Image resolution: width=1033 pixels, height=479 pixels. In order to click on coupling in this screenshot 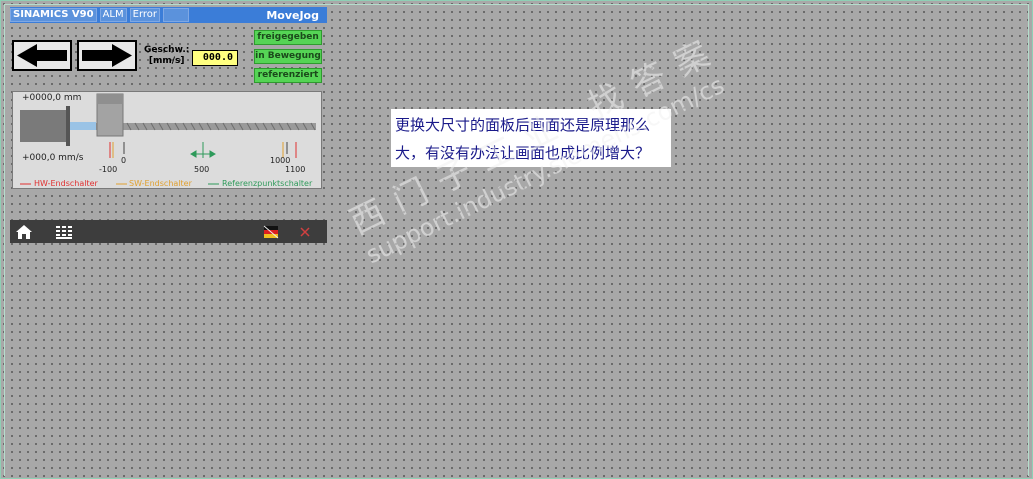, I will do `click(83, 126)`.